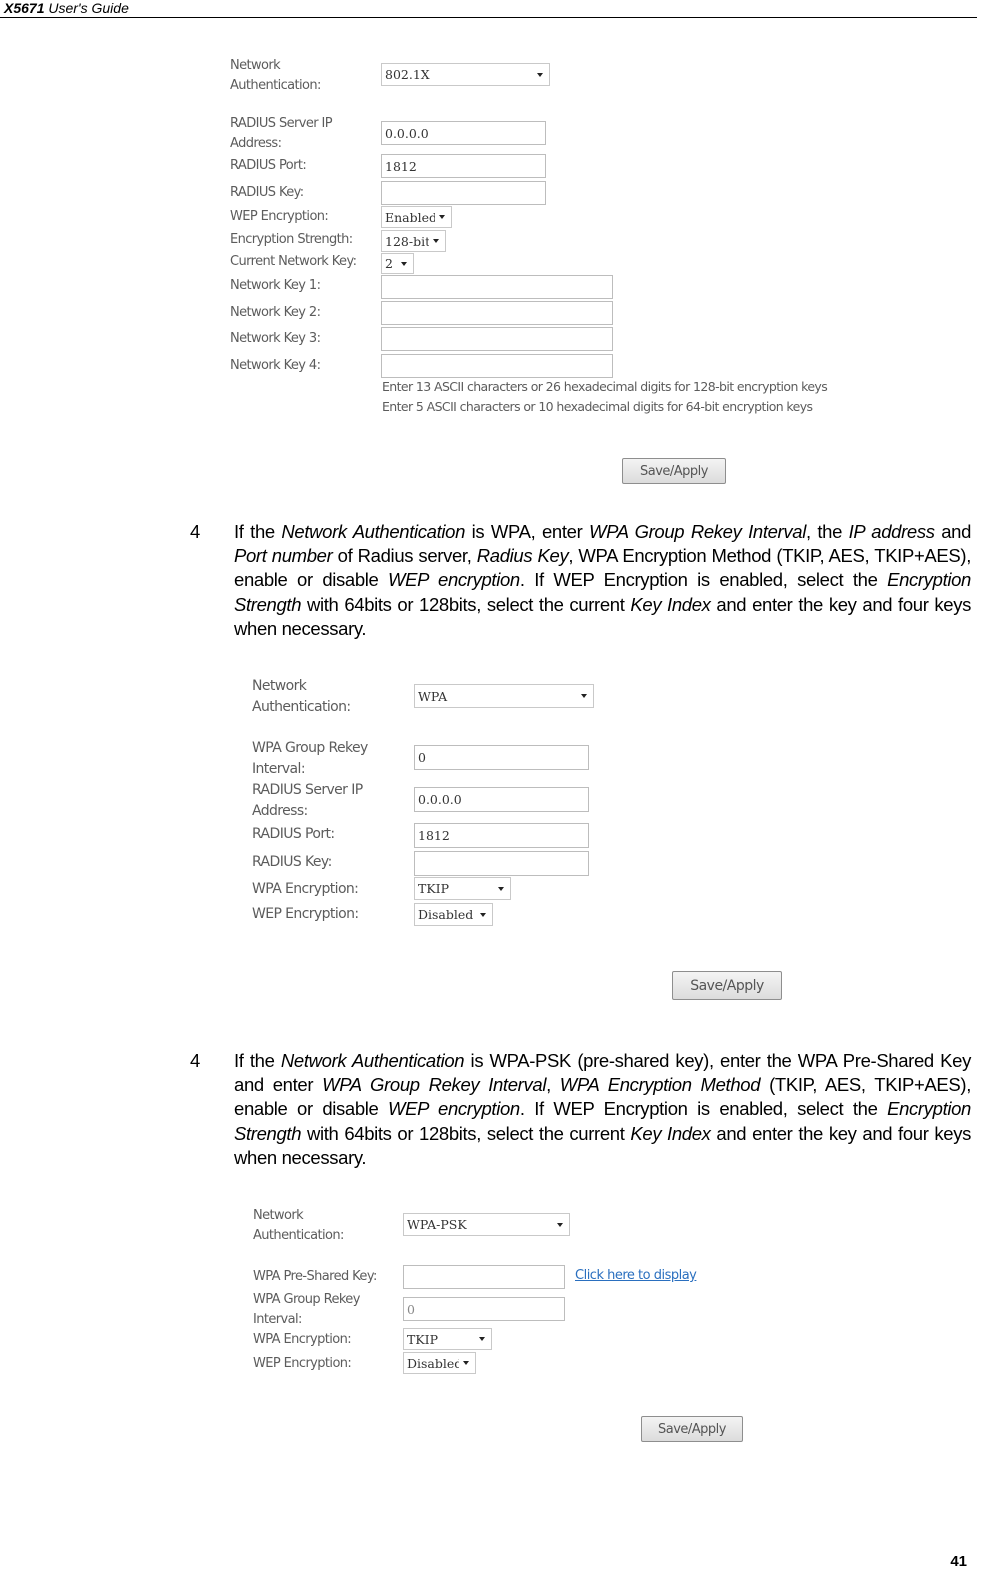 The height and width of the screenshot is (1578, 981). What do you see at coordinates (307, 800) in the screenshot?
I see `radius-ip-label: RADIUS Server IP Address:` at bounding box center [307, 800].